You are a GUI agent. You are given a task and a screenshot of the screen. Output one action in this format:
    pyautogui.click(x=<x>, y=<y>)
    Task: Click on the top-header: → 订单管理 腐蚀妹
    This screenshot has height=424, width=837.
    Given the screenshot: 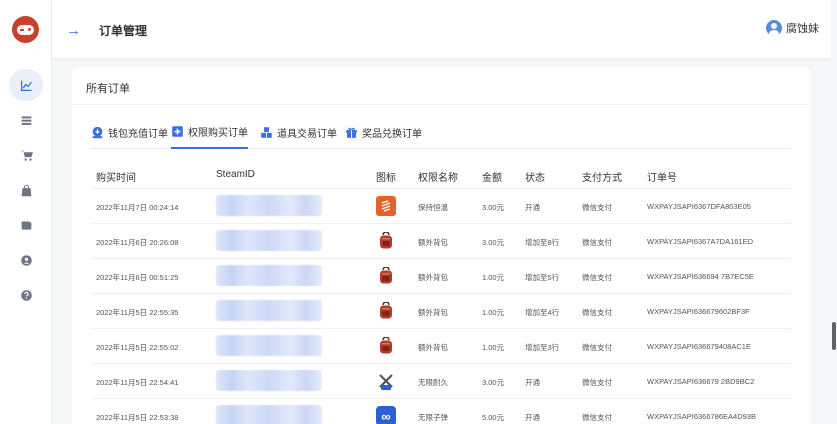 What is the action you would take?
    pyautogui.click(x=444, y=29)
    